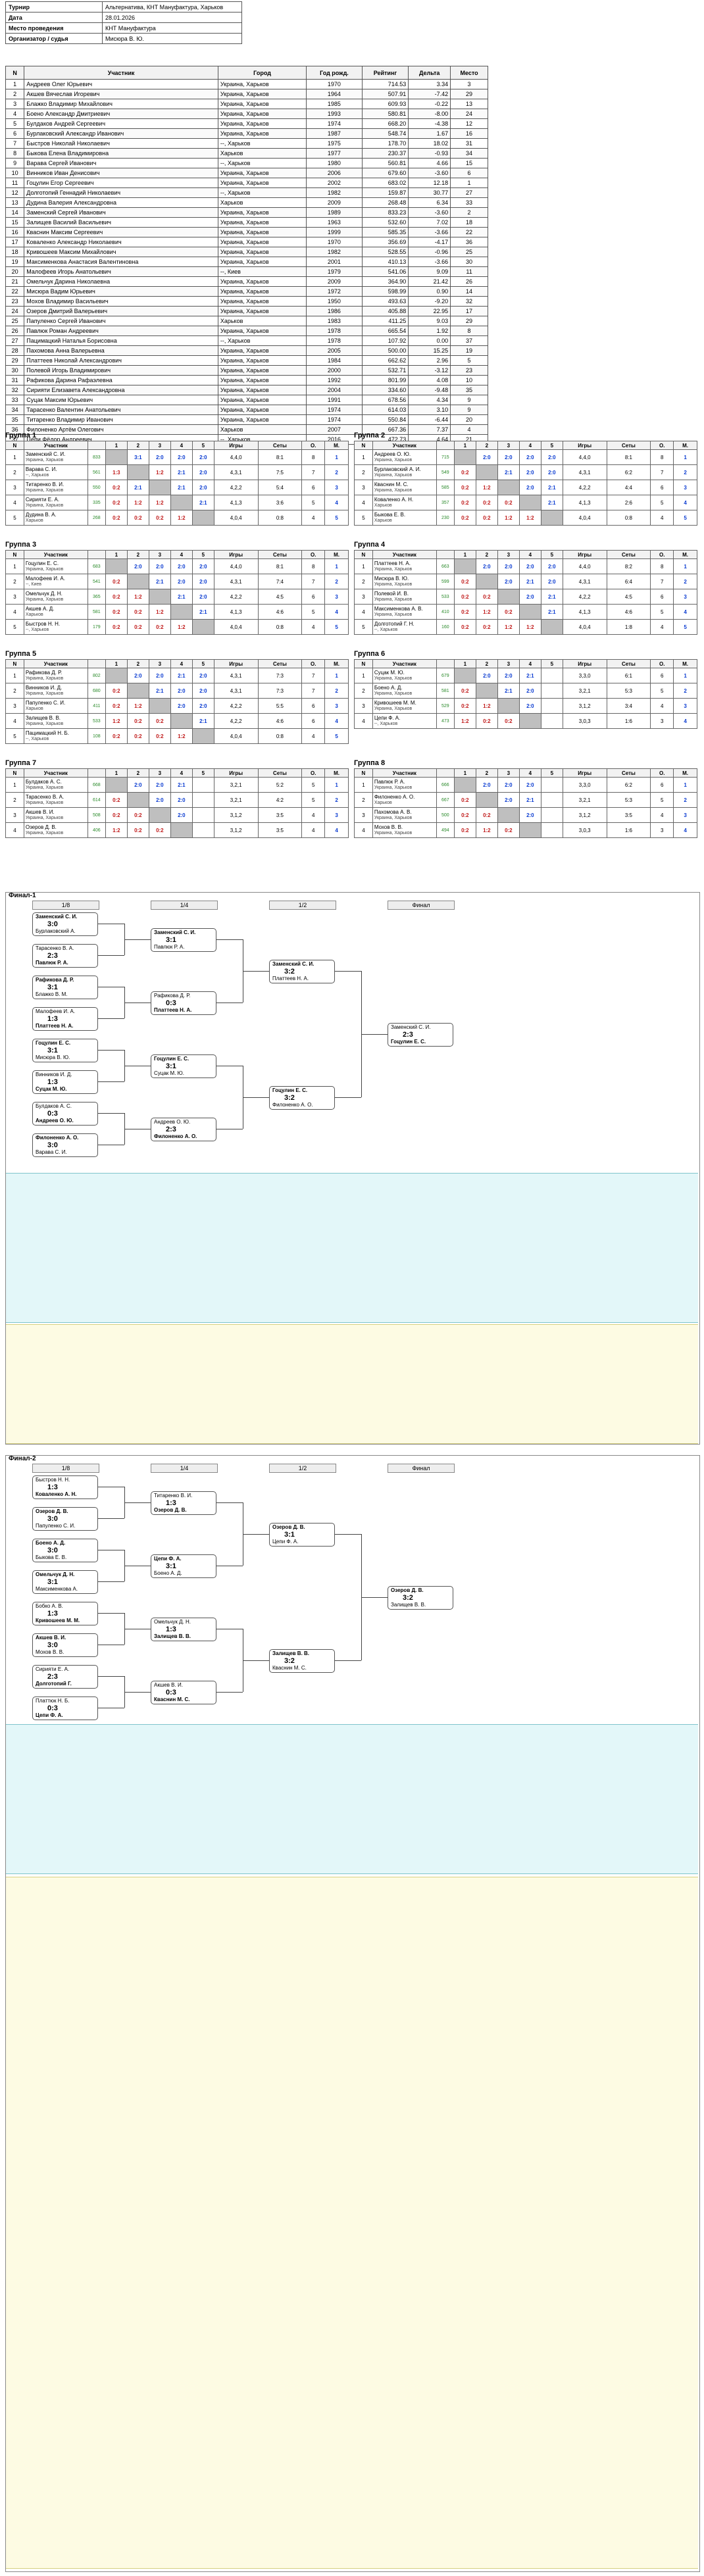  I want to click on match-score: 3:0, so click(52, 1550).